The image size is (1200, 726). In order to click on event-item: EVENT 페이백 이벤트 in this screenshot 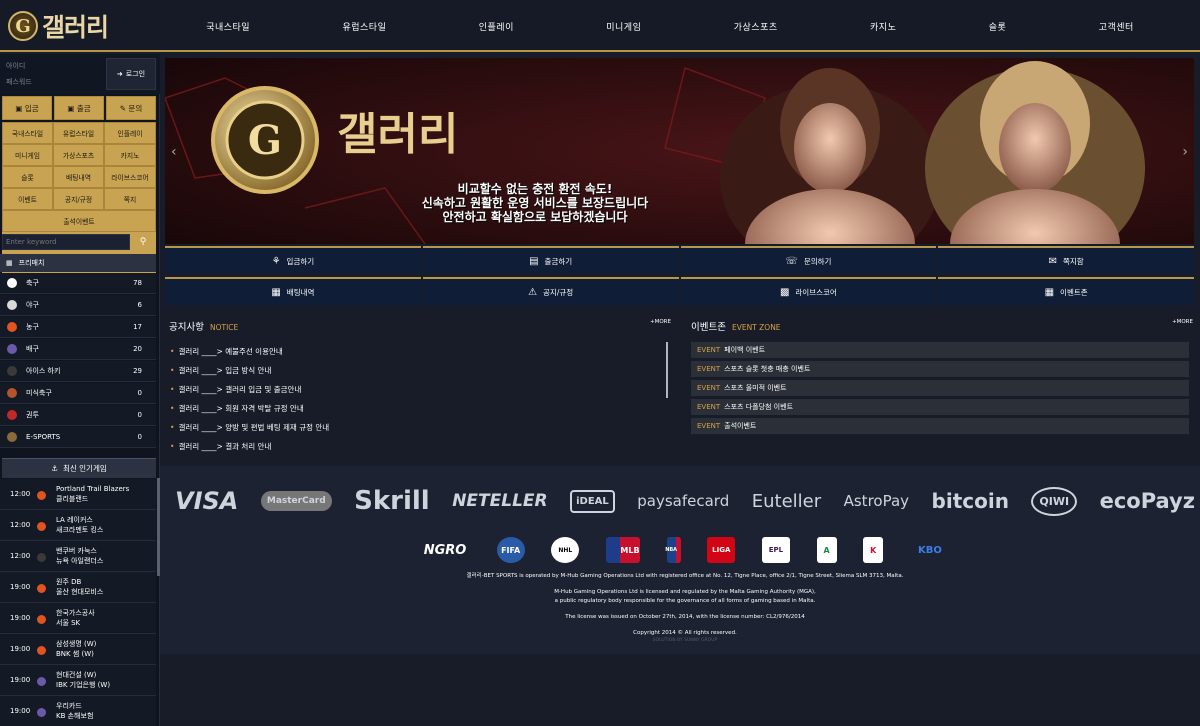, I will do `click(940, 350)`.